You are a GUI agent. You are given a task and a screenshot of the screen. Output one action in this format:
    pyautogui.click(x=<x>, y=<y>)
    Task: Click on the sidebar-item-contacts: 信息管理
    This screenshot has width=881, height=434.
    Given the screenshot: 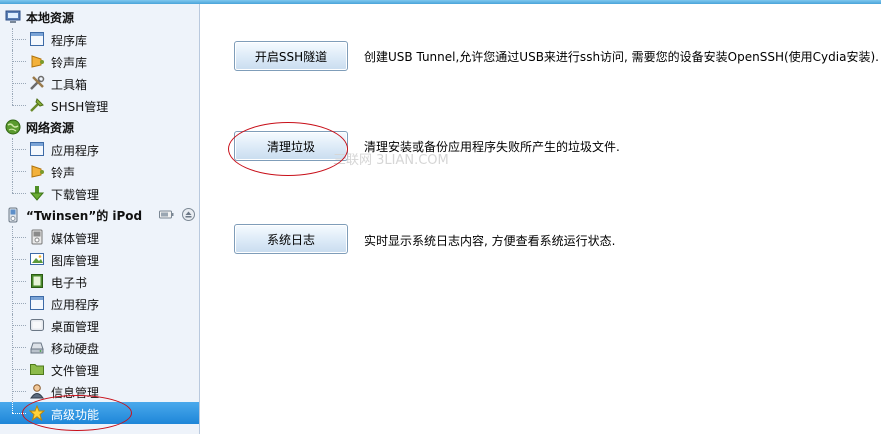 What is the action you would take?
    pyautogui.click(x=99, y=391)
    